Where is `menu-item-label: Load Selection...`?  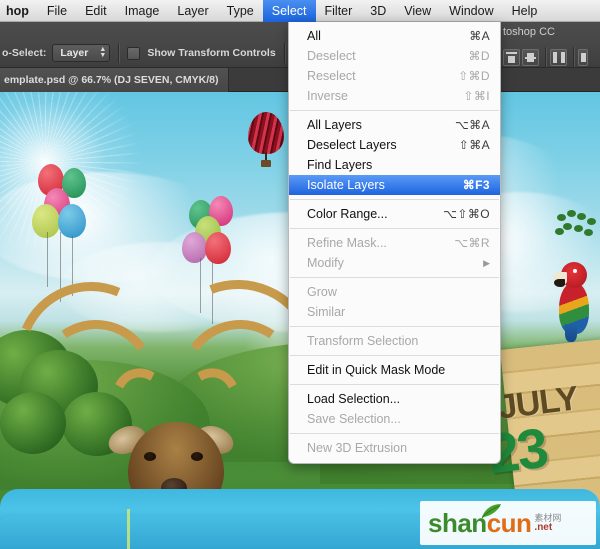 menu-item-label: Load Selection... is located at coordinates (354, 399).